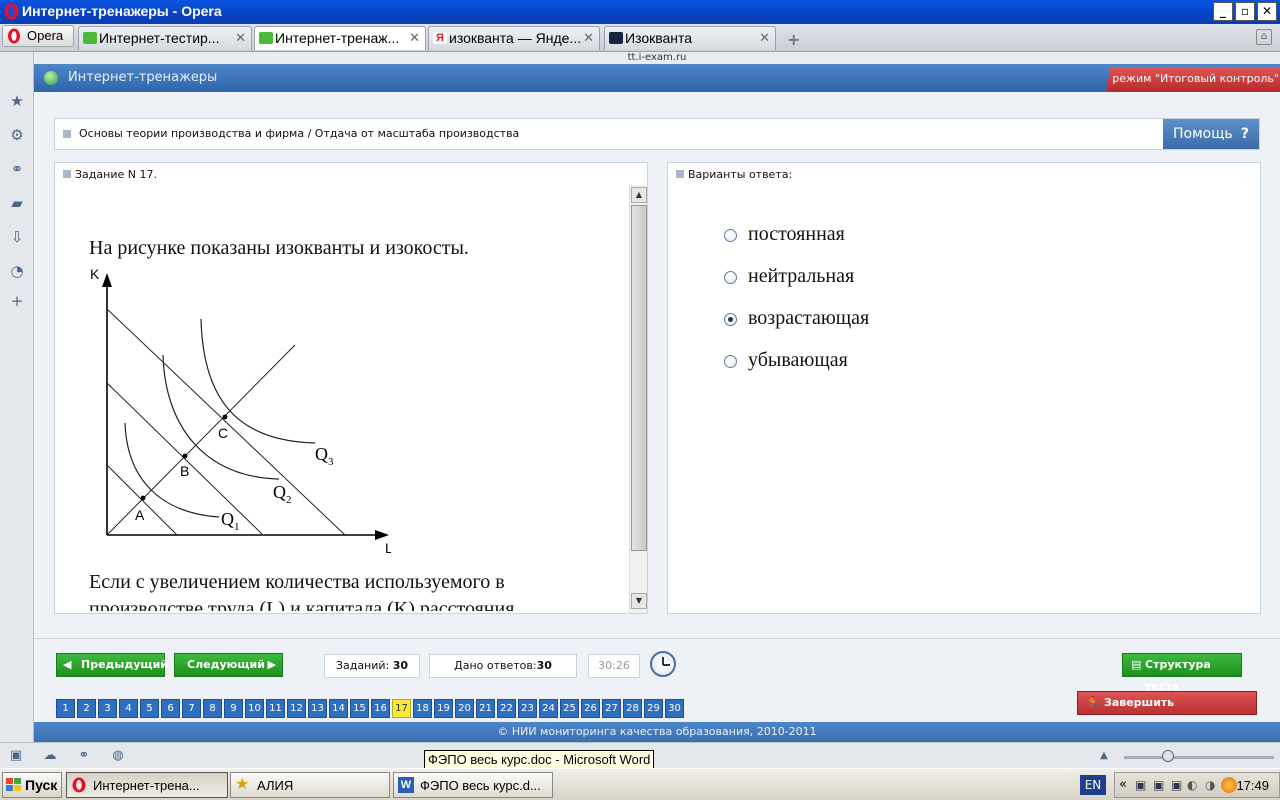 Image resolution: width=1280 pixels, height=800 pixels. I want to click on question-number-button: 2, so click(86, 708).